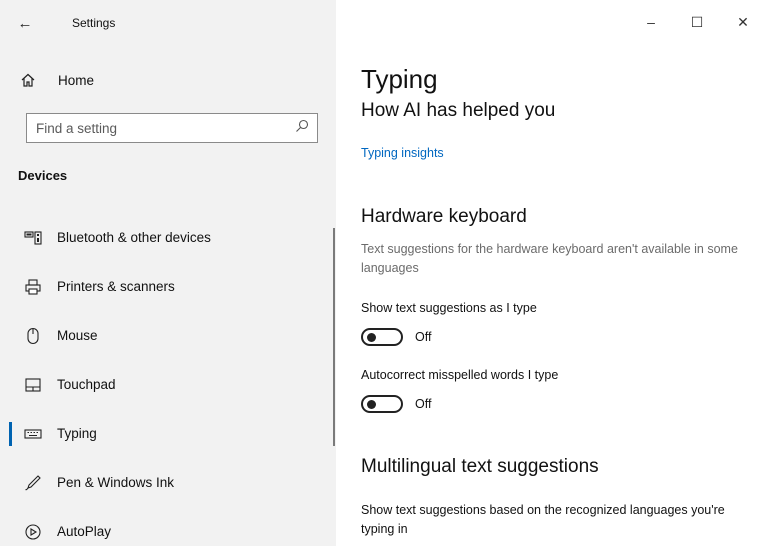  What do you see at coordinates (168, 335) in the screenshot?
I see `sidebar-item-mouse: Mouse` at bounding box center [168, 335].